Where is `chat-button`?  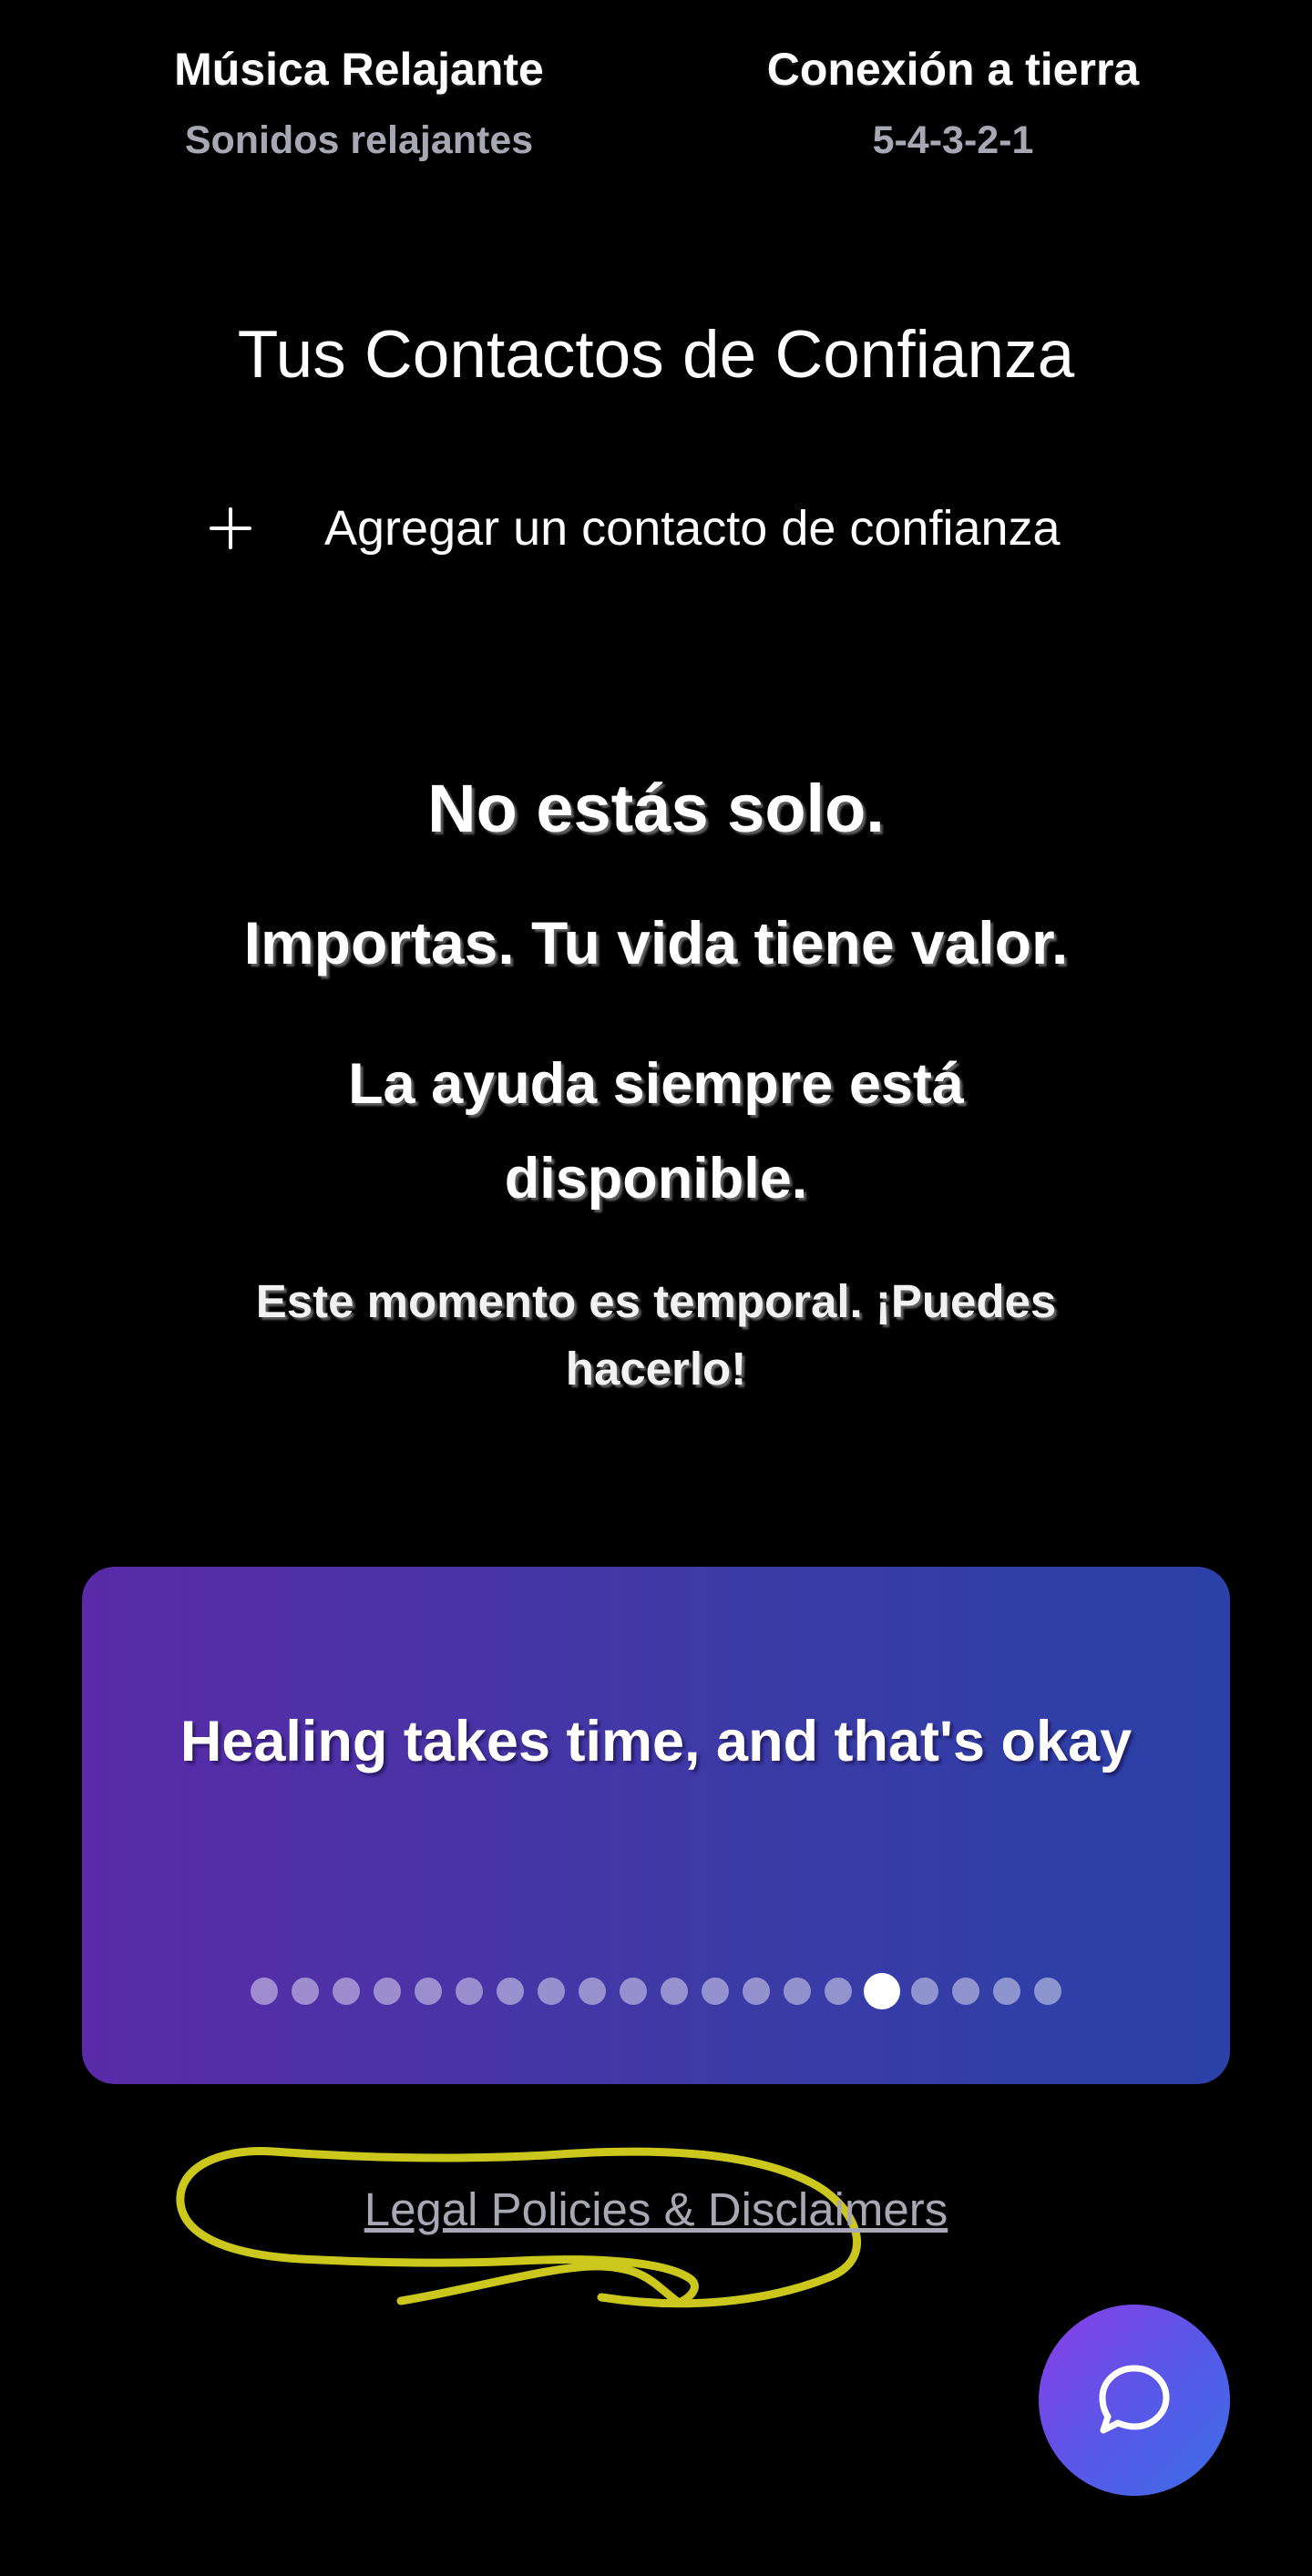 chat-button is located at coordinates (1134, 2400).